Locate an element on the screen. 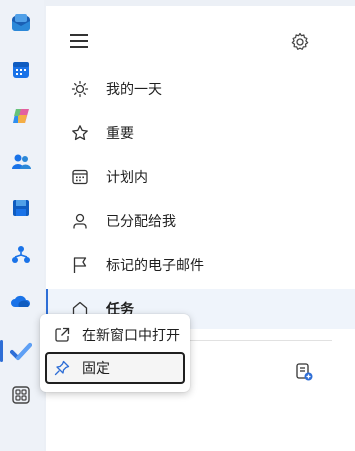 This screenshot has width=355, height=451. more-apps-button is located at coordinates (21, 395).